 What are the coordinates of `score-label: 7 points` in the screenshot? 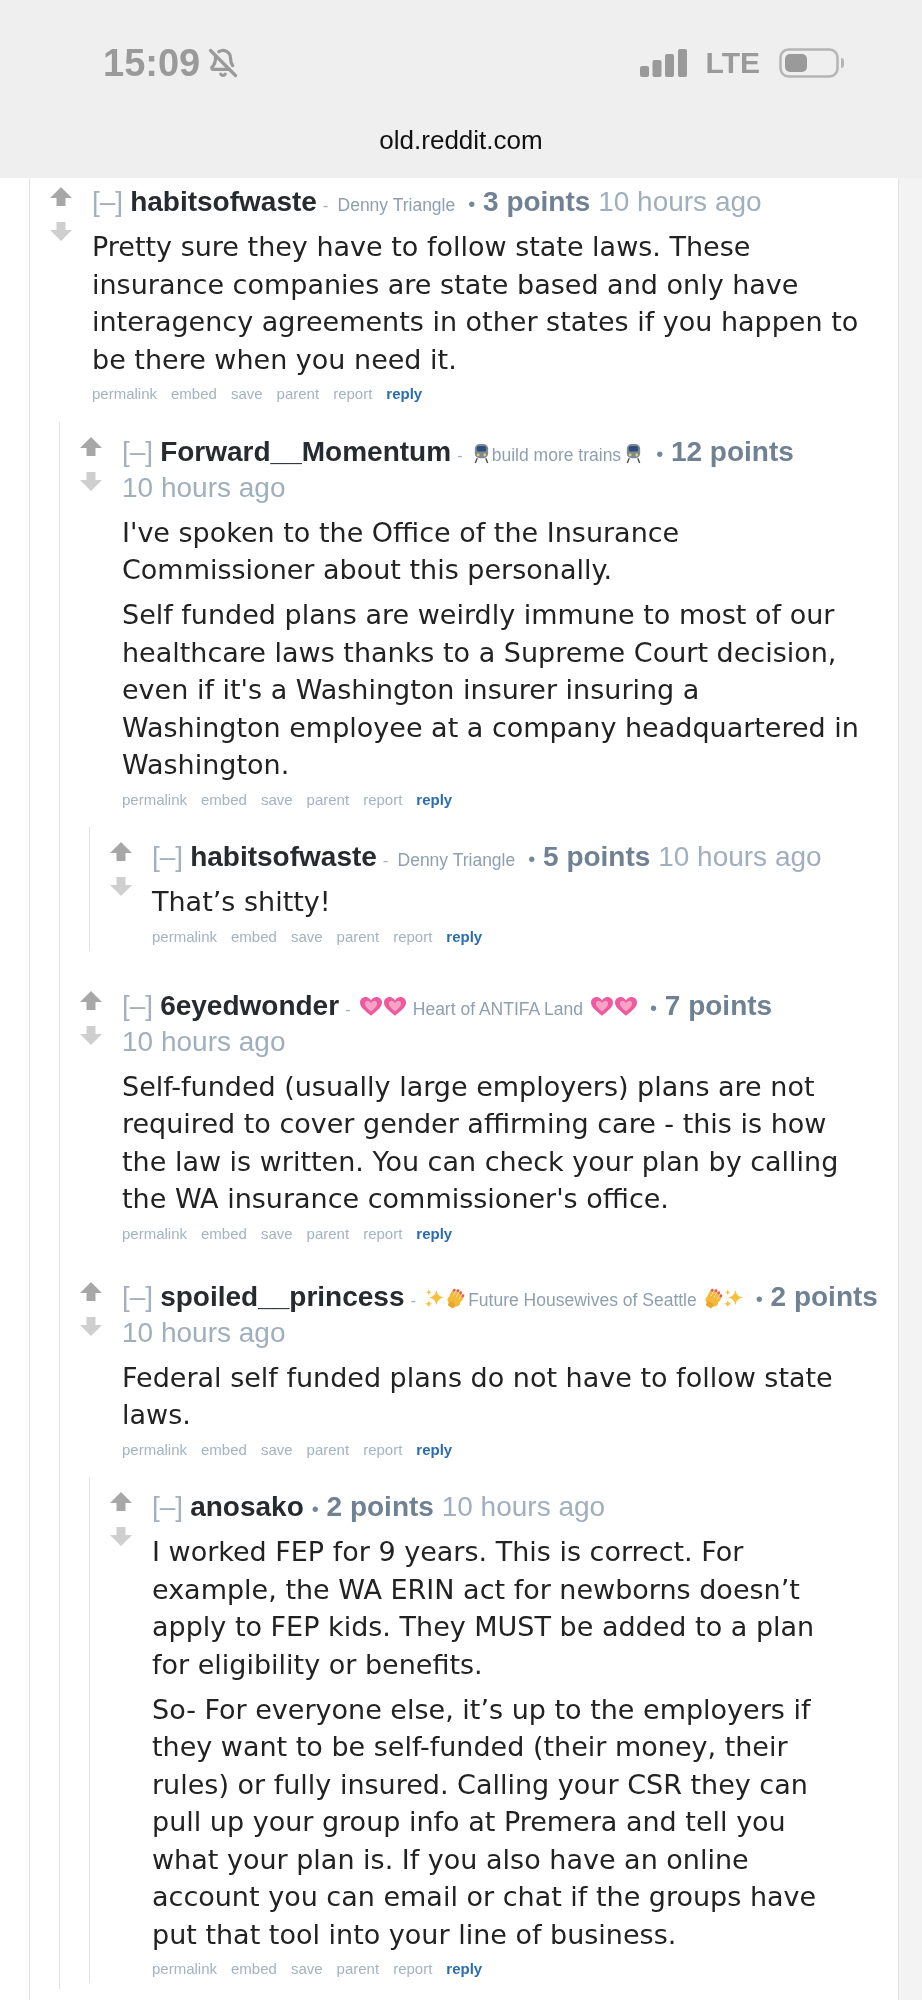 It's located at (718, 1005).